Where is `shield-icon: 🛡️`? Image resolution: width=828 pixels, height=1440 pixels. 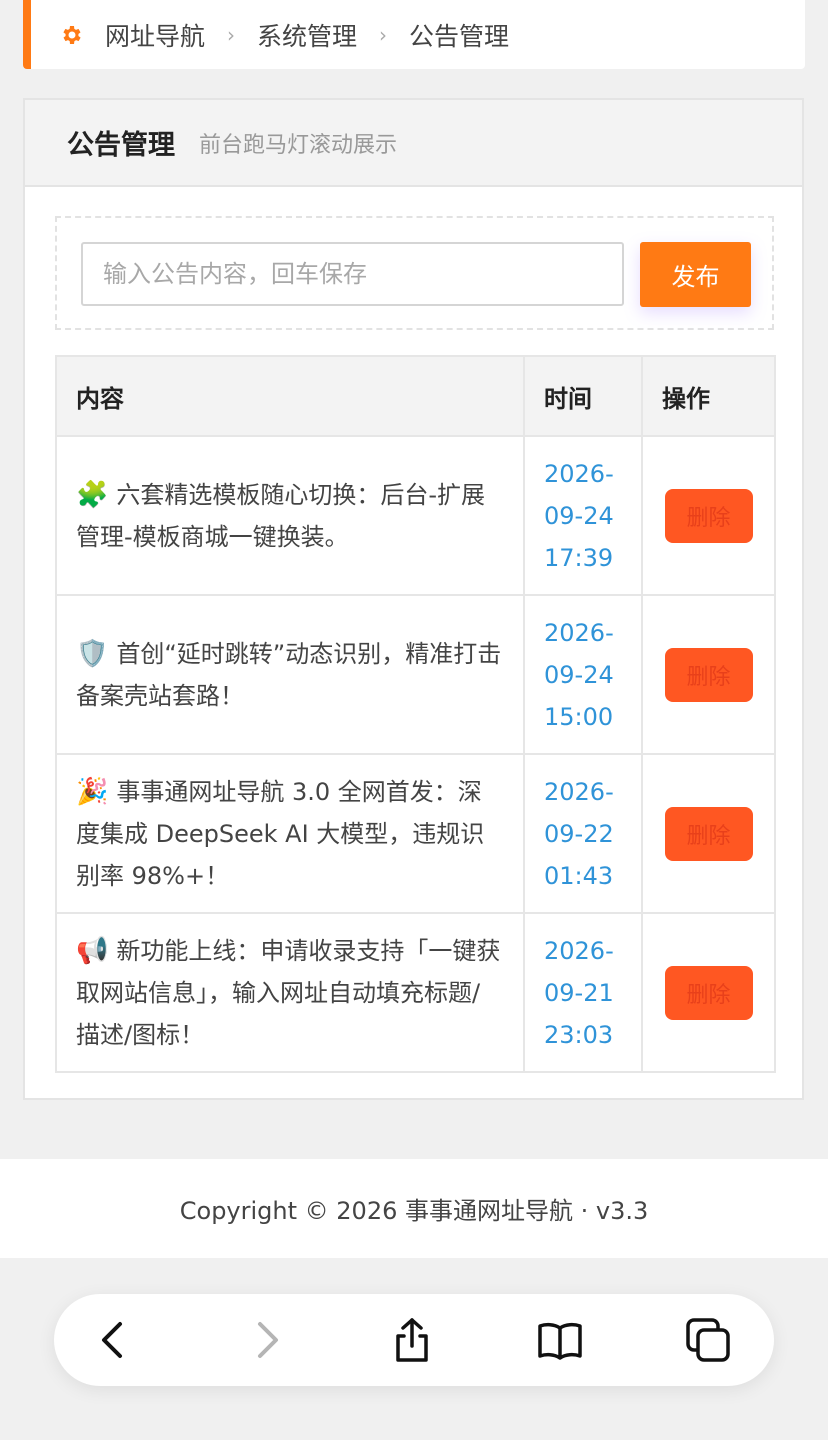 shield-icon: 🛡️ is located at coordinates (92, 653).